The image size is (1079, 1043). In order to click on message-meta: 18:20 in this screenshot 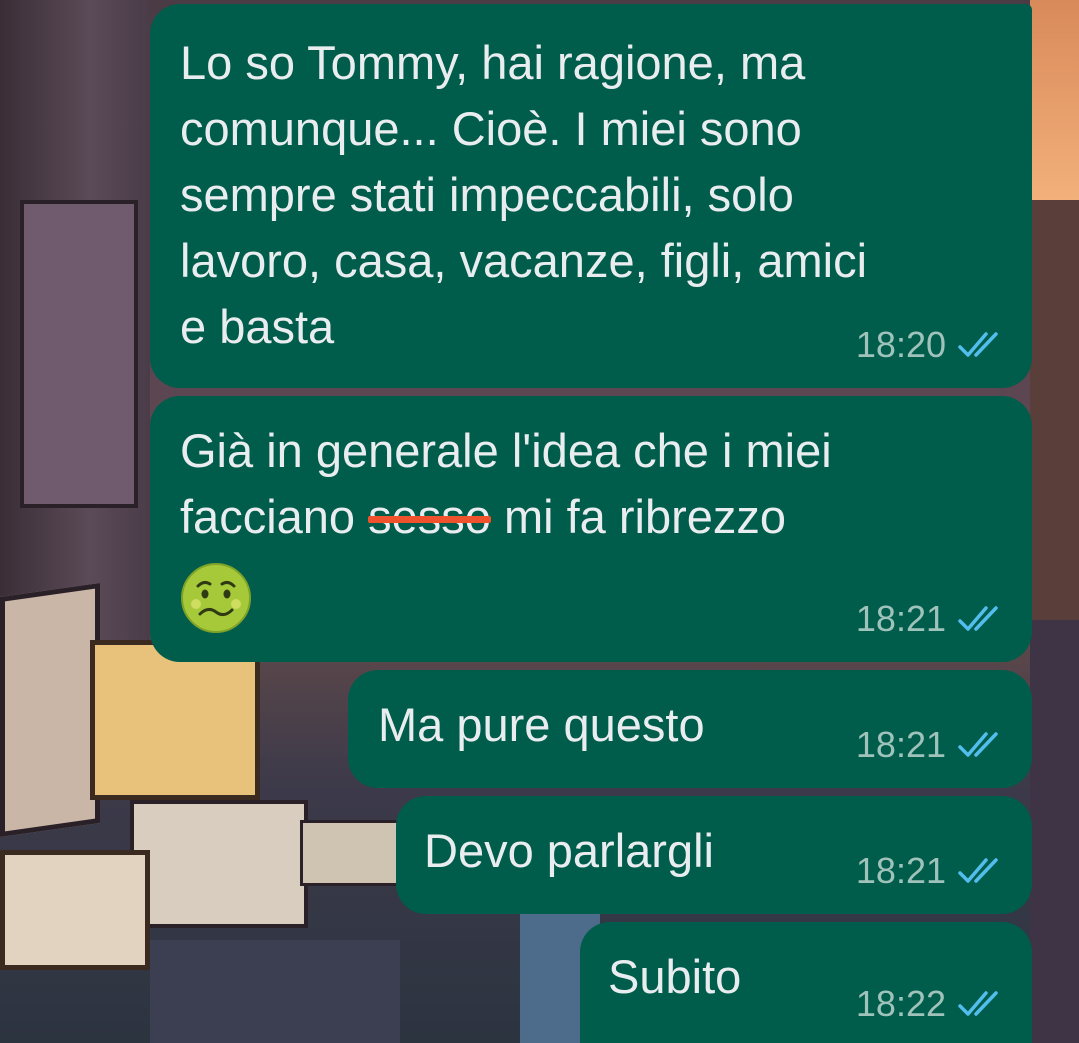, I will do `click(931, 345)`.